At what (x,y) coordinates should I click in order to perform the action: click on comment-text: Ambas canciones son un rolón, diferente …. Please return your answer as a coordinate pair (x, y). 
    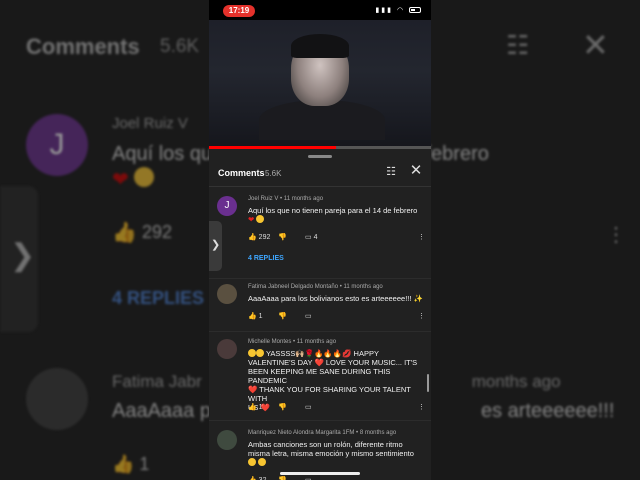
    Looking at the image, I should click on (337, 453).